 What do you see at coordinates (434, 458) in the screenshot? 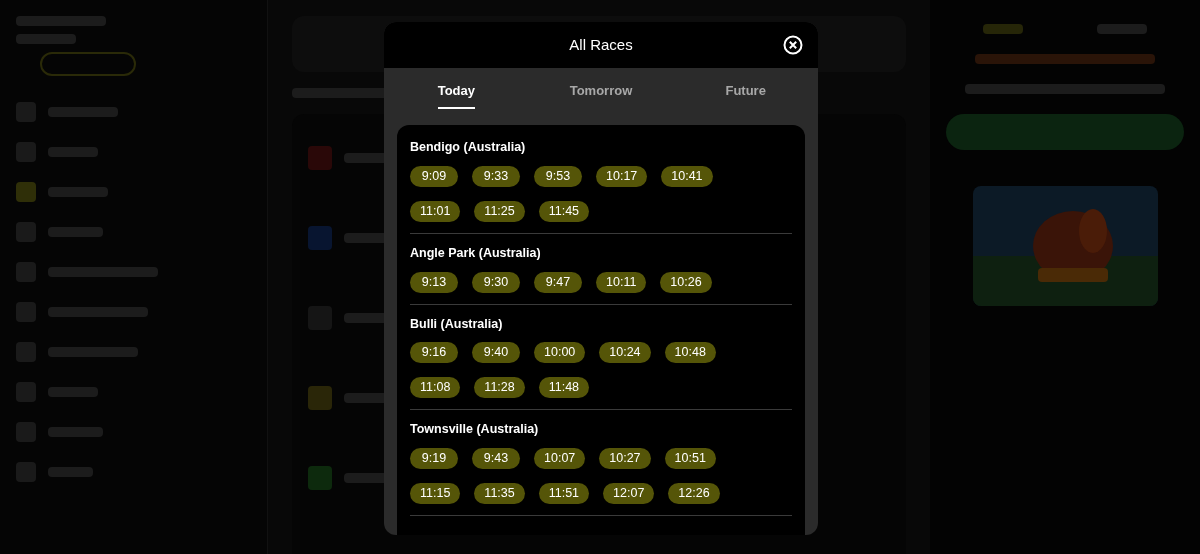
I see `race-time-chip: 9:19` at bounding box center [434, 458].